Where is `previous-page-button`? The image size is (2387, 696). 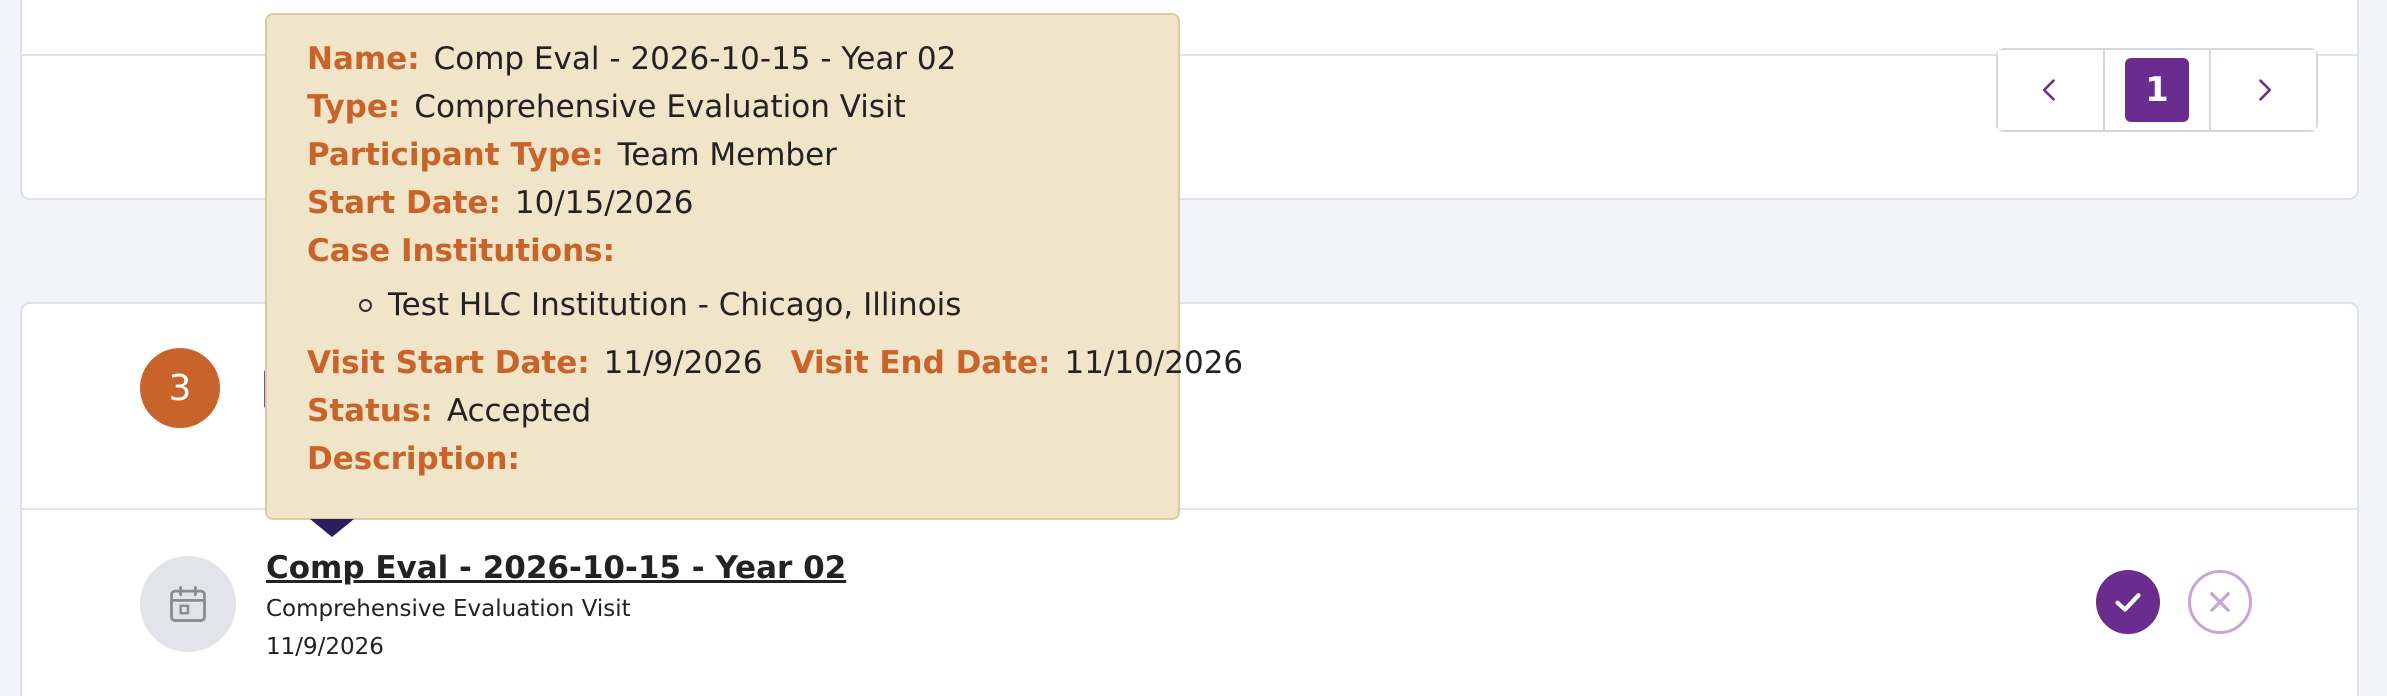
previous-page-button is located at coordinates (2051, 90).